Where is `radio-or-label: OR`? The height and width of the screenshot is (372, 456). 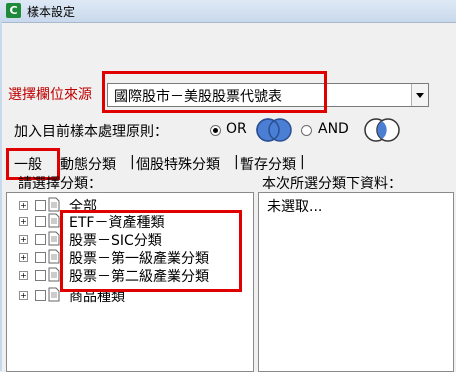
radio-or-label: OR is located at coordinates (236, 129).